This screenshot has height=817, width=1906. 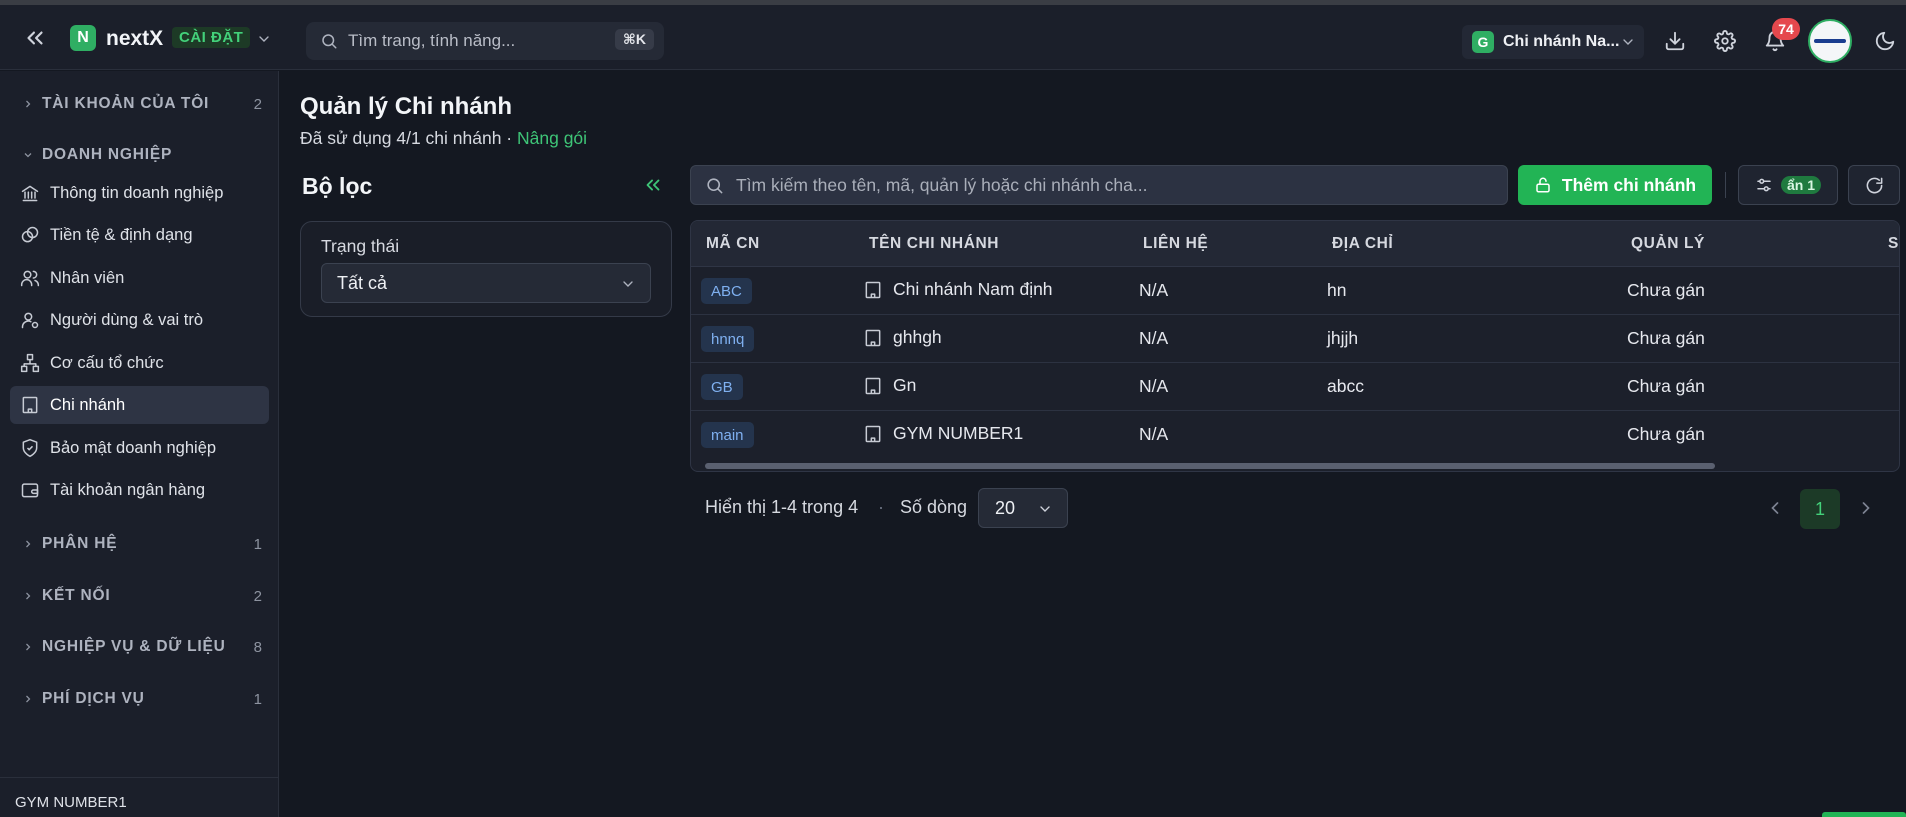 What do you see at coordinates (137, 192) in the screenshot?
I see `sidebar-item-label: Thông tin doanh nghiệp` at bounding box center [137, 192].